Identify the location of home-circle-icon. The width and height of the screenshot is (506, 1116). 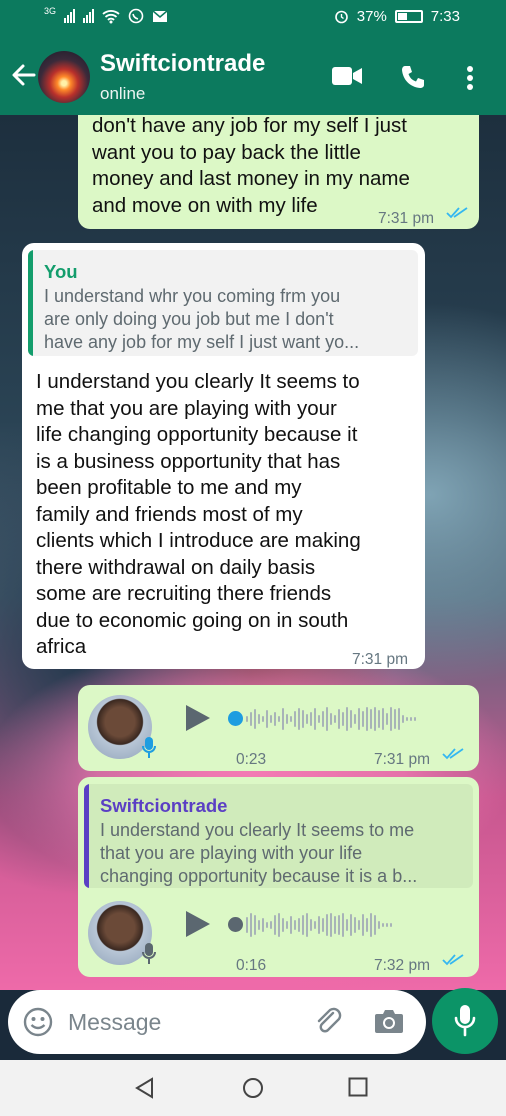
(253, 1088).